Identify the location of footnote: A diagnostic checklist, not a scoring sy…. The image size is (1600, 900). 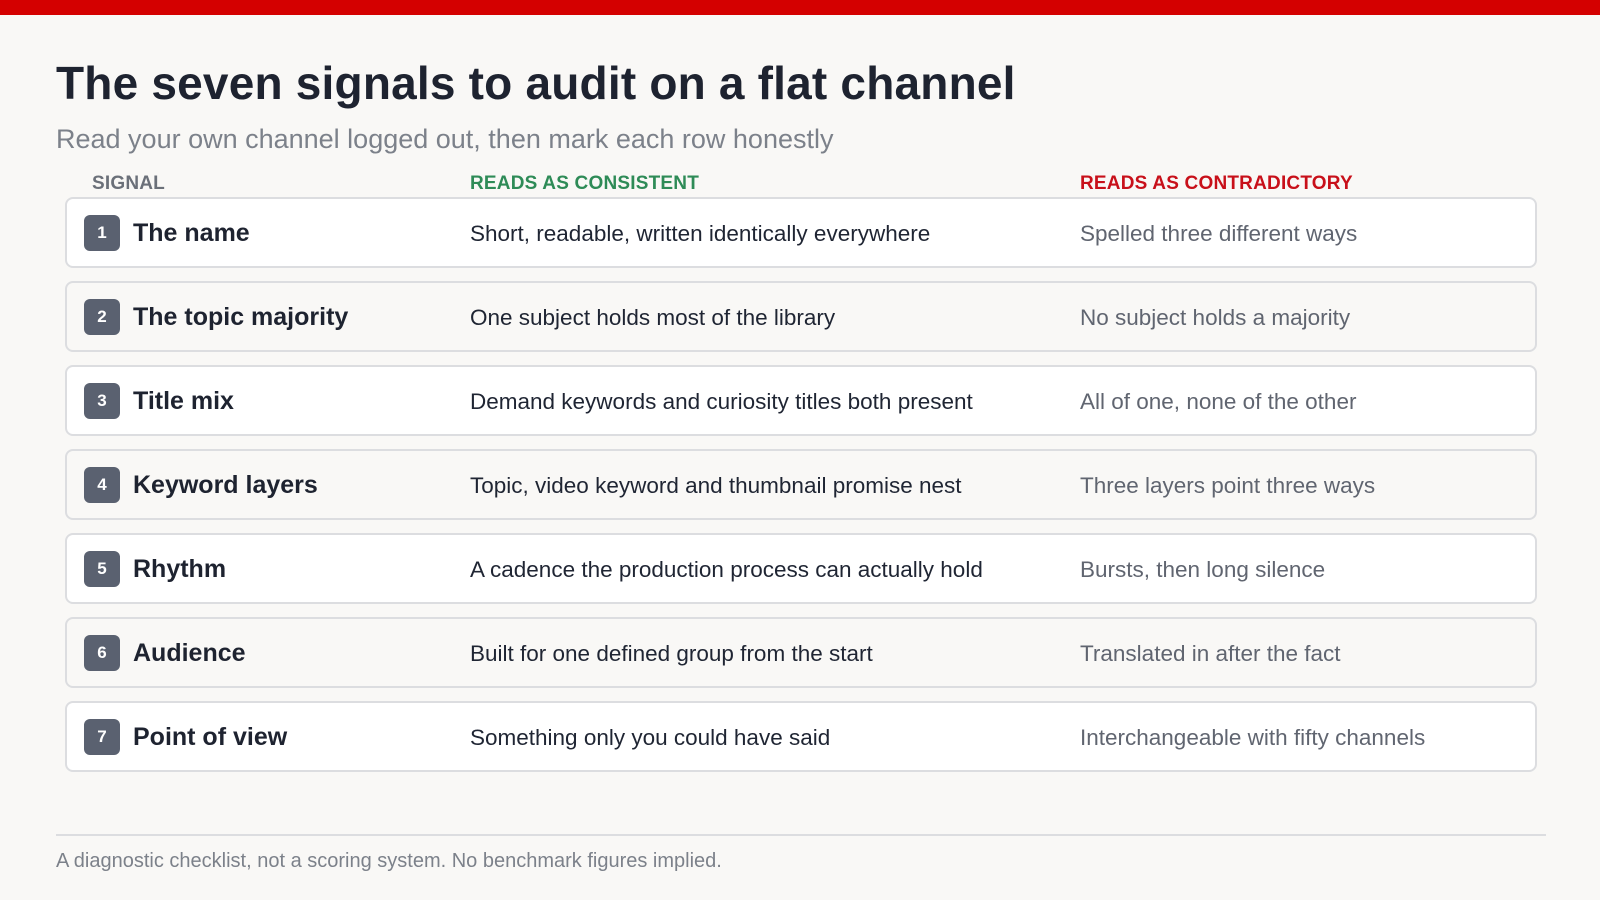
(389, 861).